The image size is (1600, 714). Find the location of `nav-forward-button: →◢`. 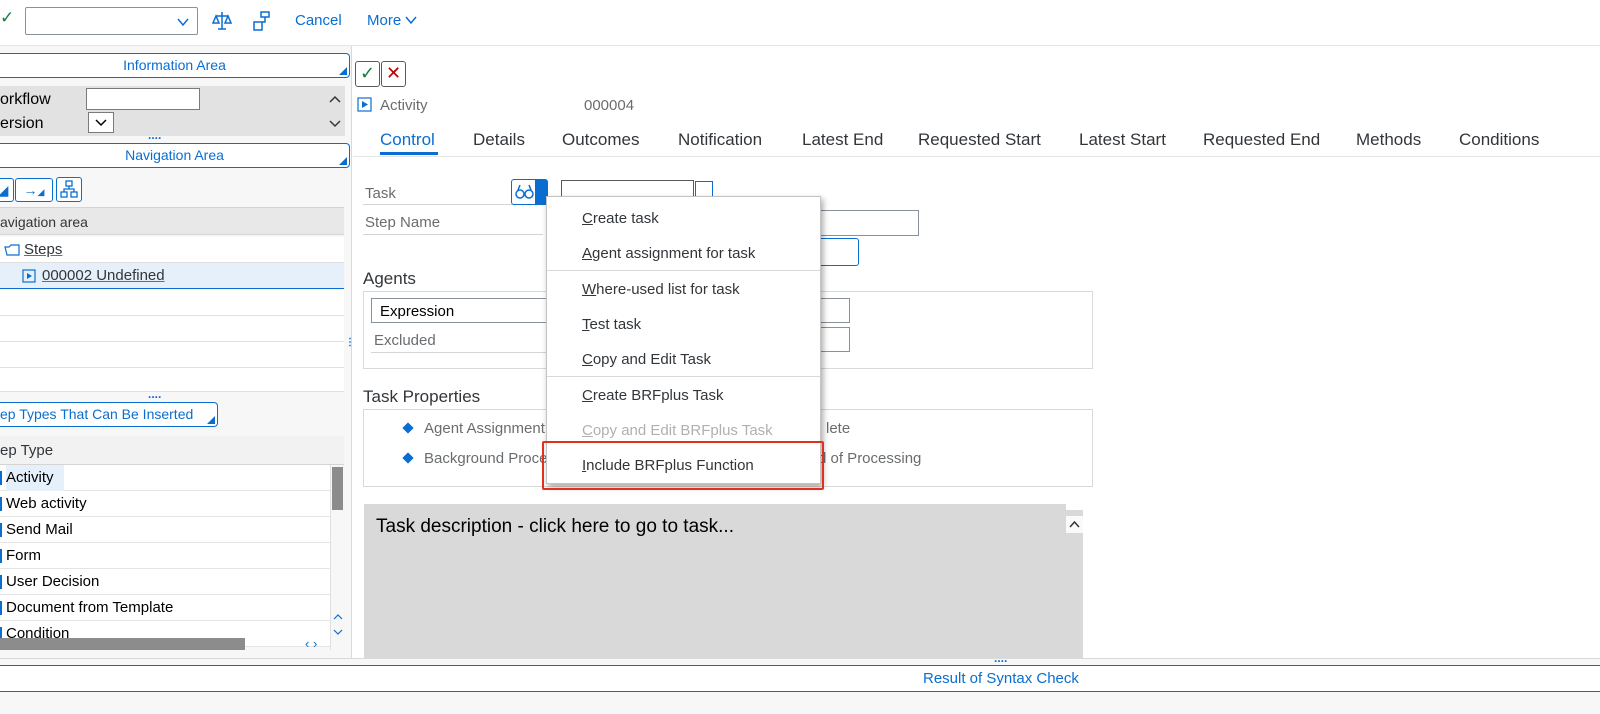

nav-forward-button: →◢ is located at coordinates (34, 190).